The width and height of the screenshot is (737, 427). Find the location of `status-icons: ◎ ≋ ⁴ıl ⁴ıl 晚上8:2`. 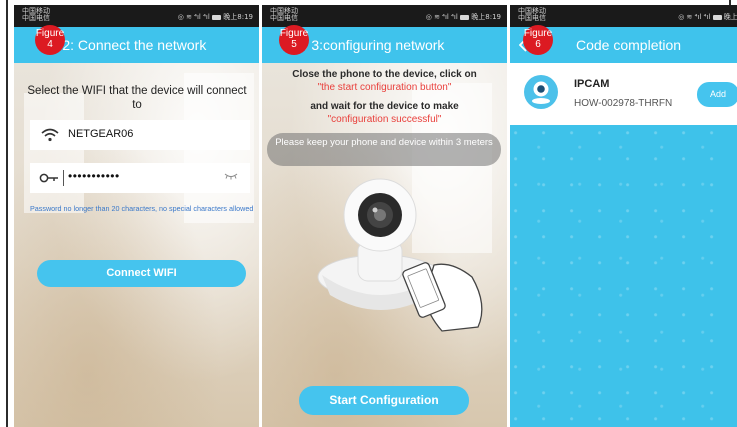

status-icons: ◎ ≋ ⁴ıl ⁴ıl 晚上8:2 is located at coordinates (707, 17).